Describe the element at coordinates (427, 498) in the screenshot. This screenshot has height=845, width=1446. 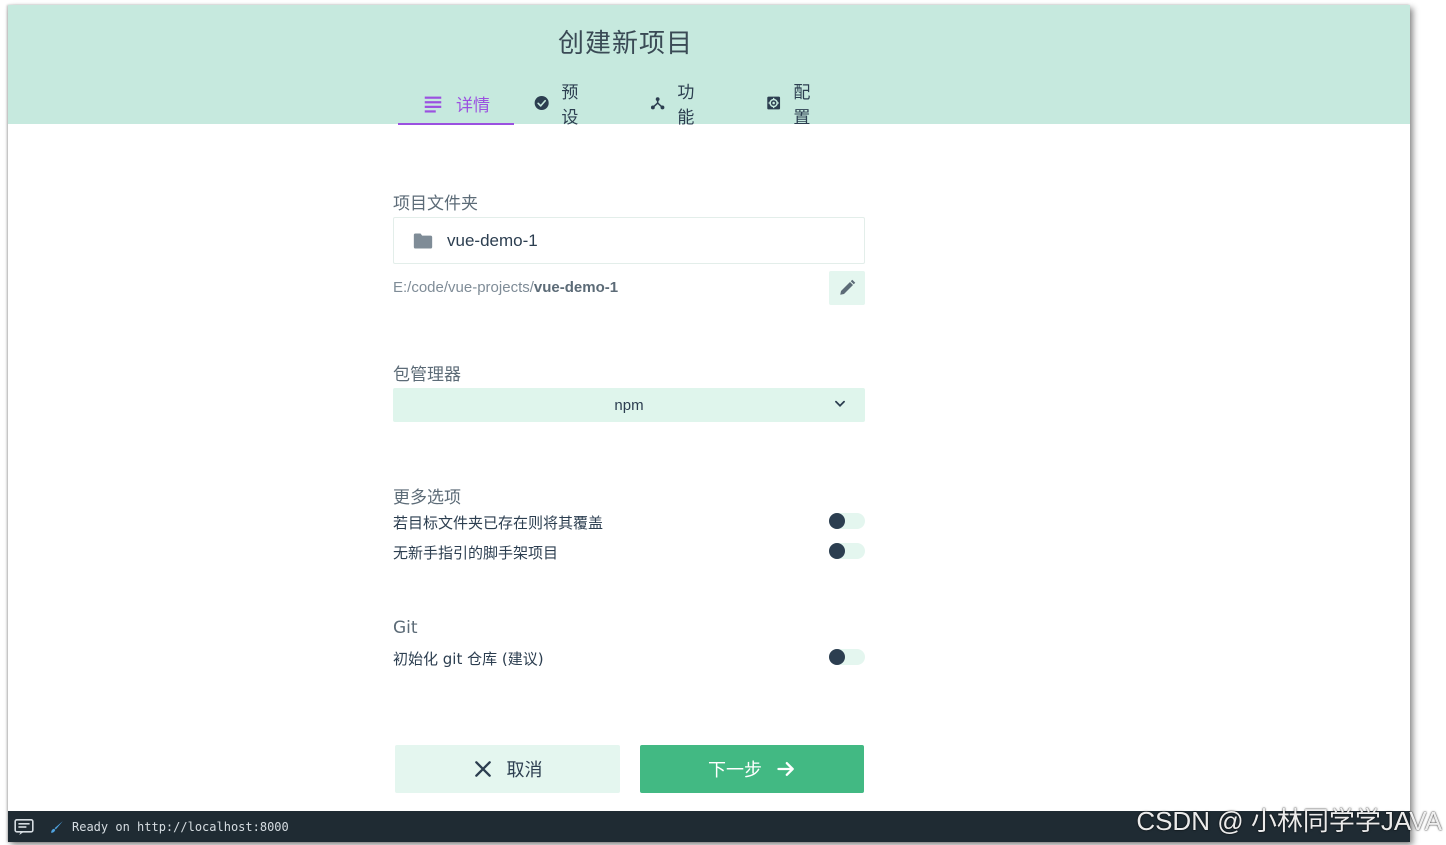
I see `more-options-label: 更多选项` at that location.